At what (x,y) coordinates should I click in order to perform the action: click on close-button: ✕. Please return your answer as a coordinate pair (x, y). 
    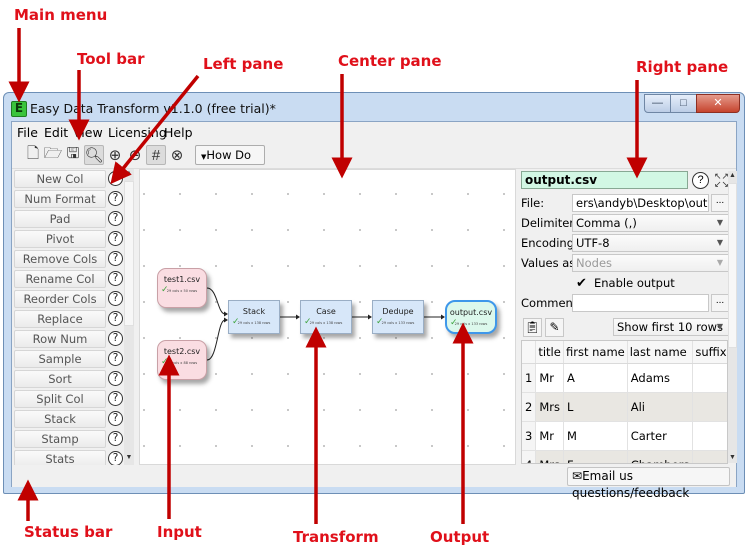
    Looking at the image, I should click on (718, 103).